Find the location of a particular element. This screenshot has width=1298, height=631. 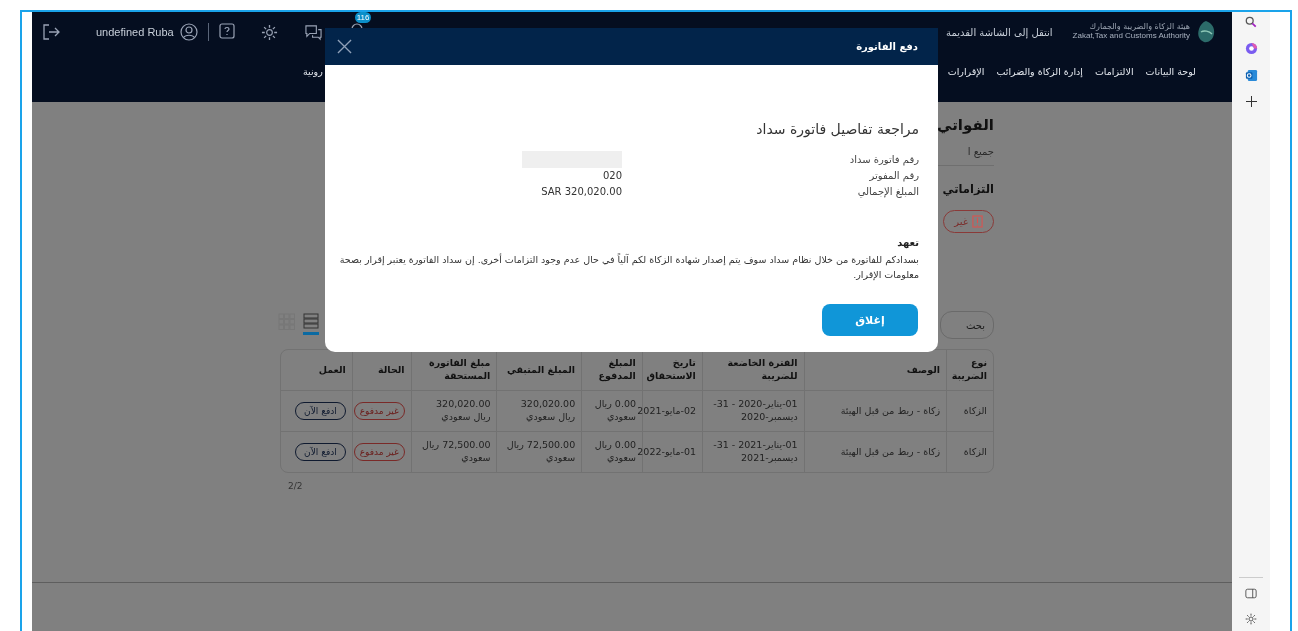

column-header: الفترة الخاضعة للضريبة is located at coordinates (762, 370).